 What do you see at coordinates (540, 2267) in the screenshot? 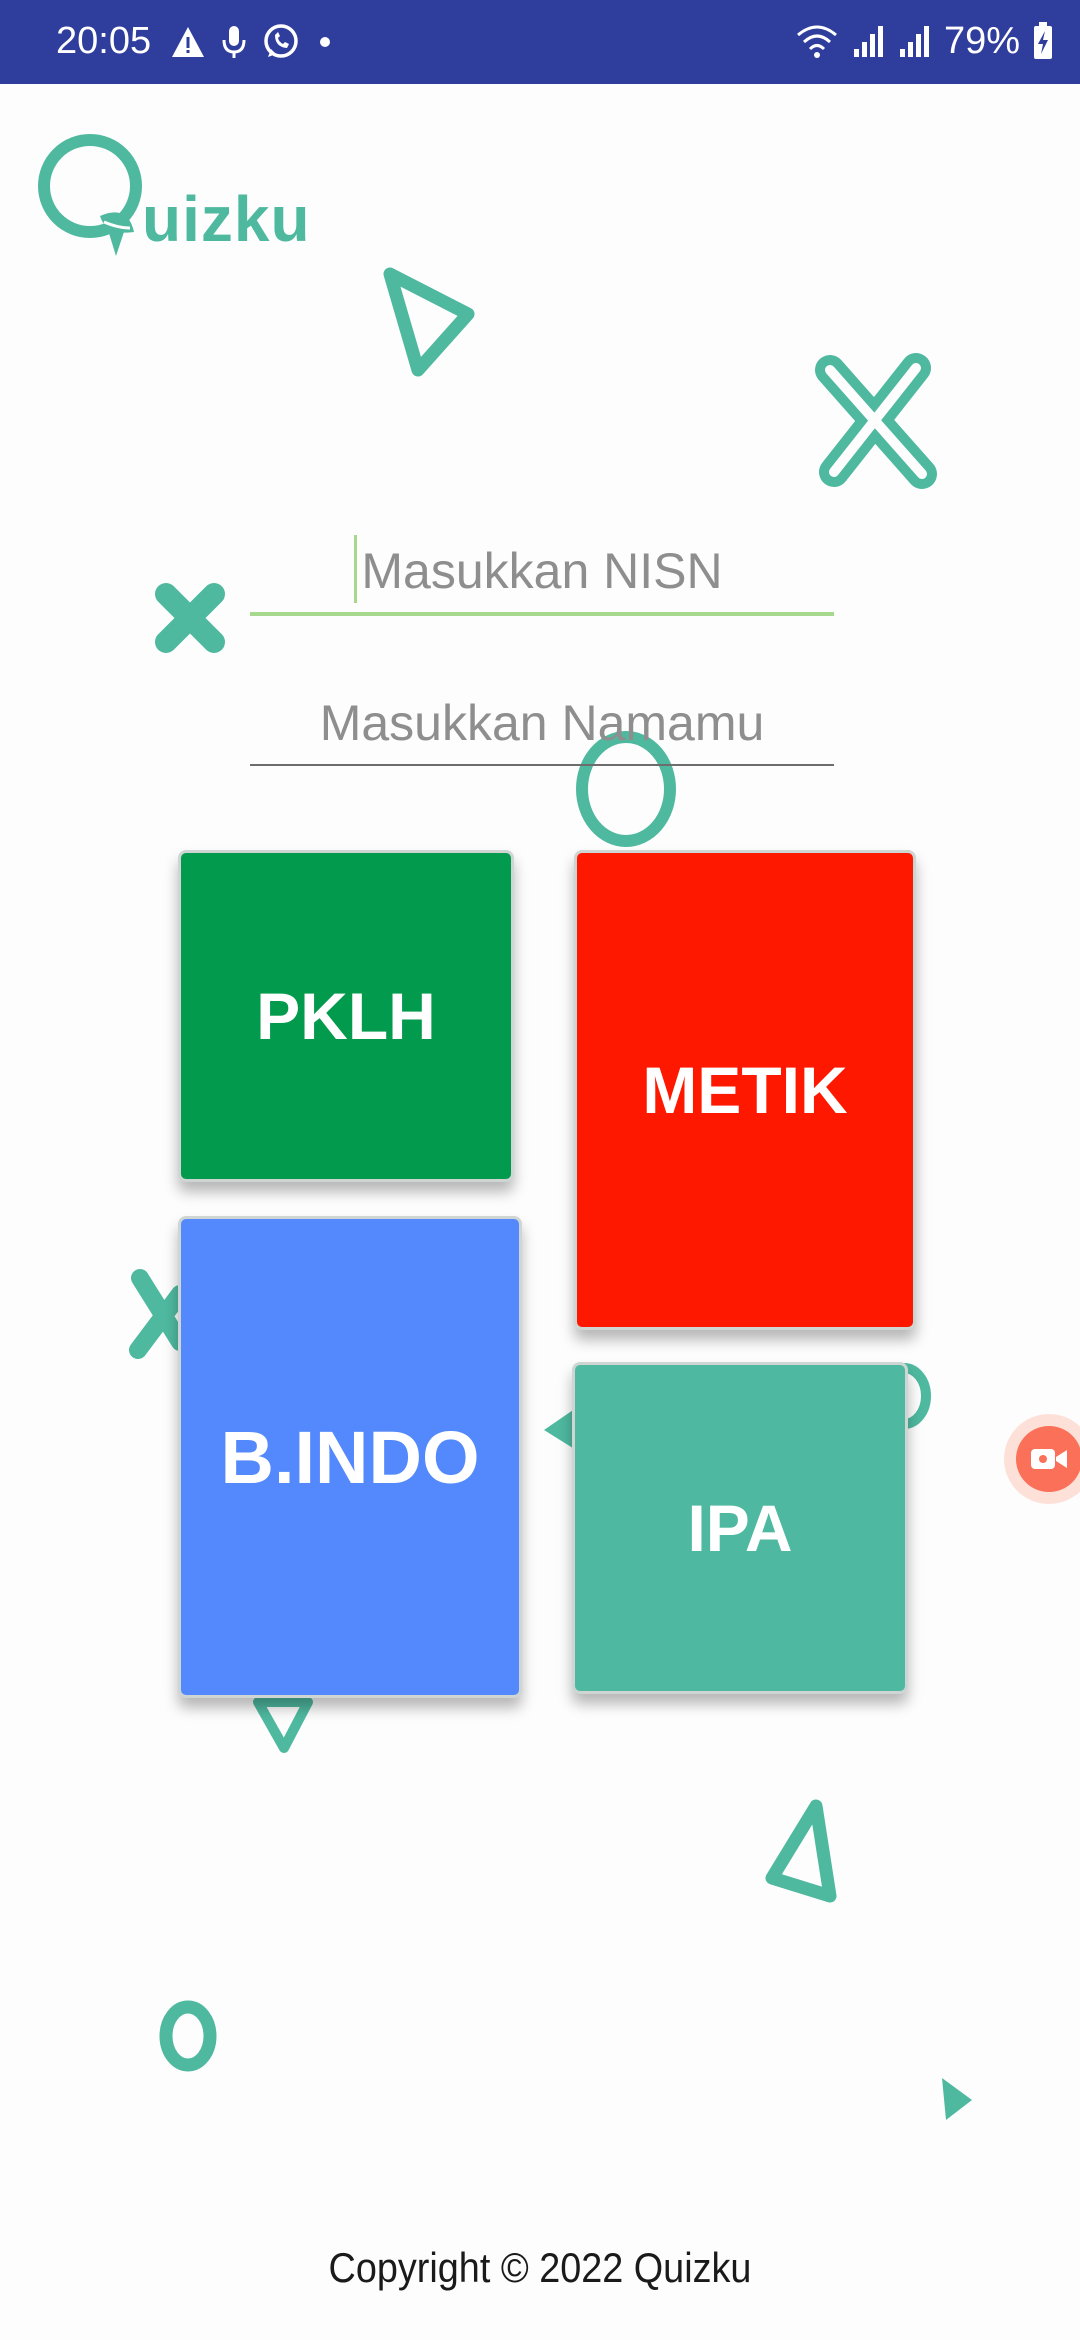
I see `copyright-text: Copyright © 2022 Quizku` at bounding box center [540, 2267].